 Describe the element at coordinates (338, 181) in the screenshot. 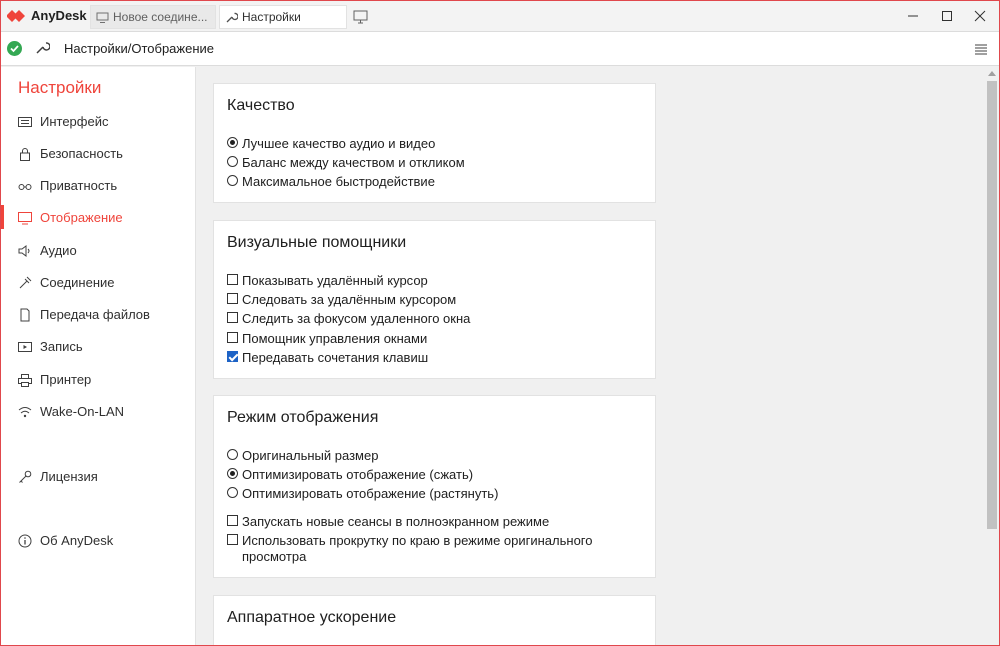

I see `option-label: Максимальное быстродействие` at that location.